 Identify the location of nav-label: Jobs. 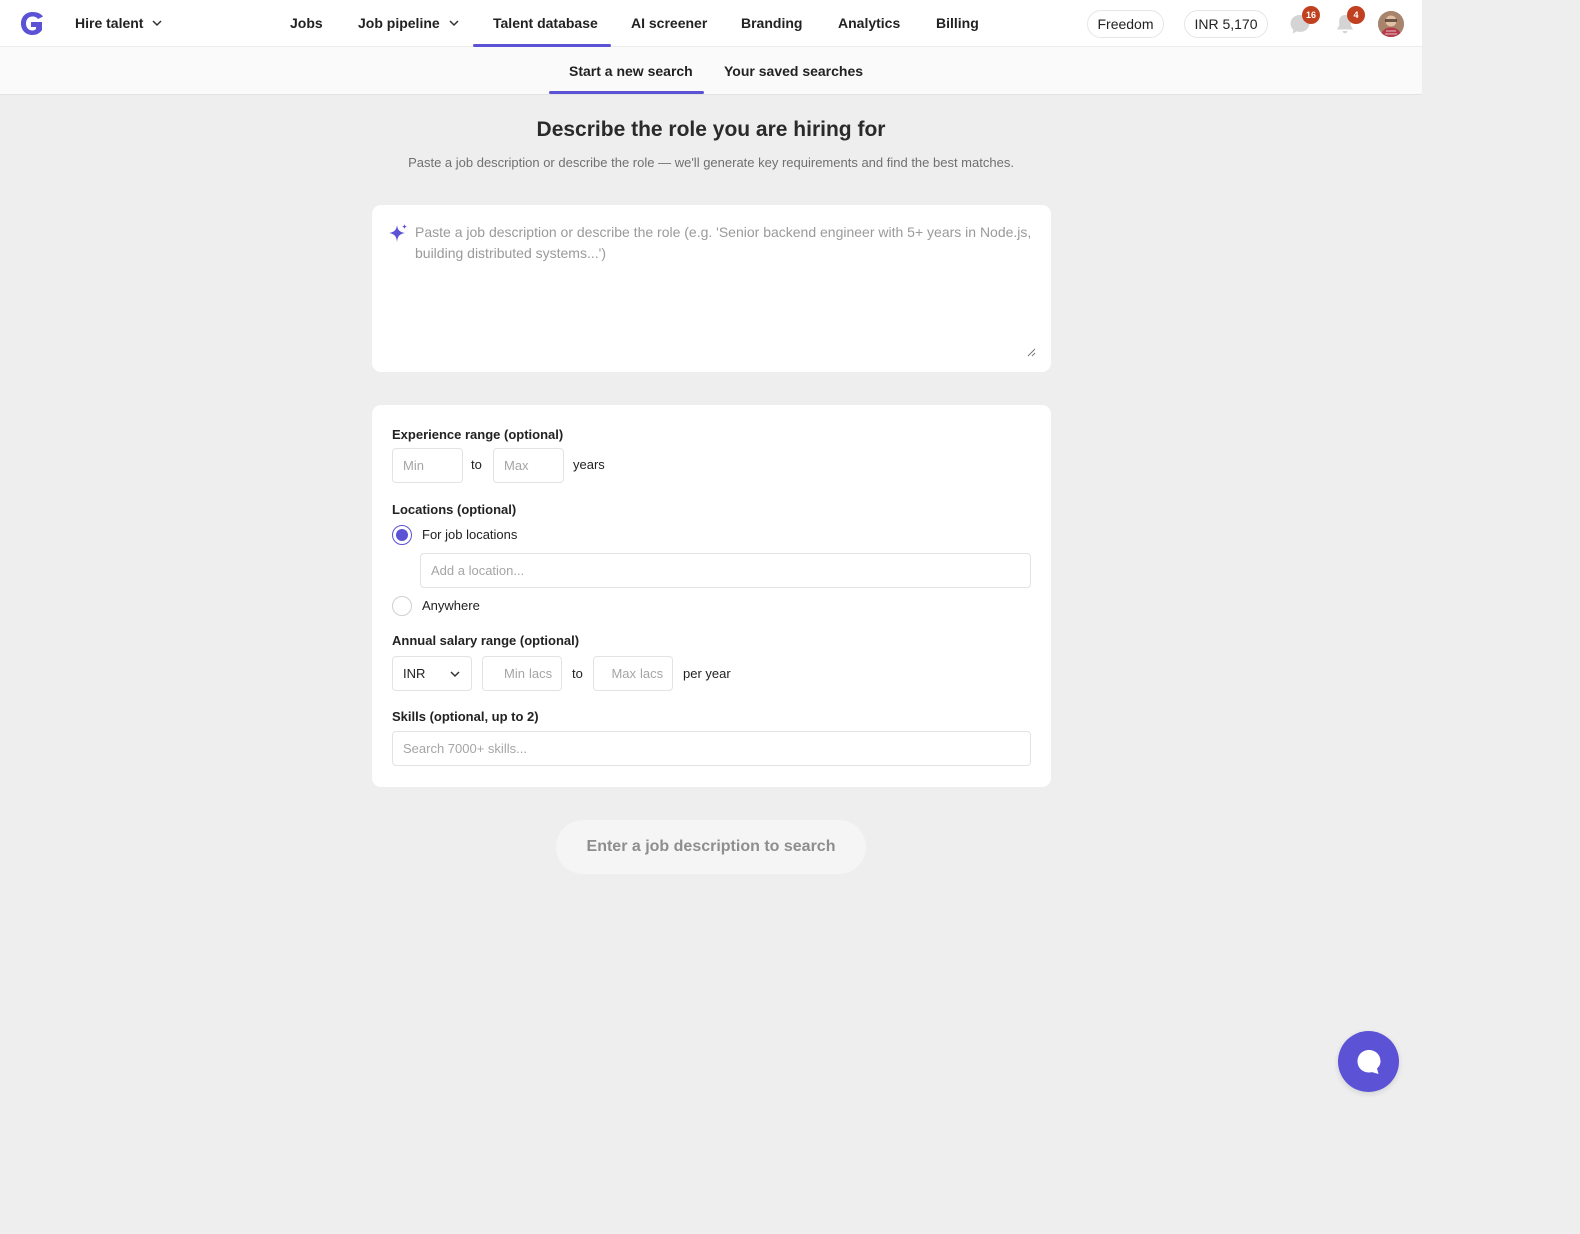
(306, 23).